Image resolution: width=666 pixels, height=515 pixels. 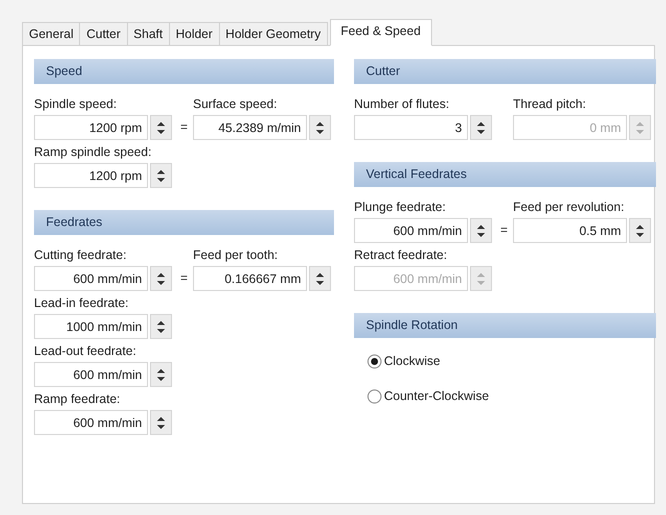 What do you see at coordinates (236, 255) in the screenshot?
I see `field-label: Feed per tooth:` at bounding box center [236, 255].